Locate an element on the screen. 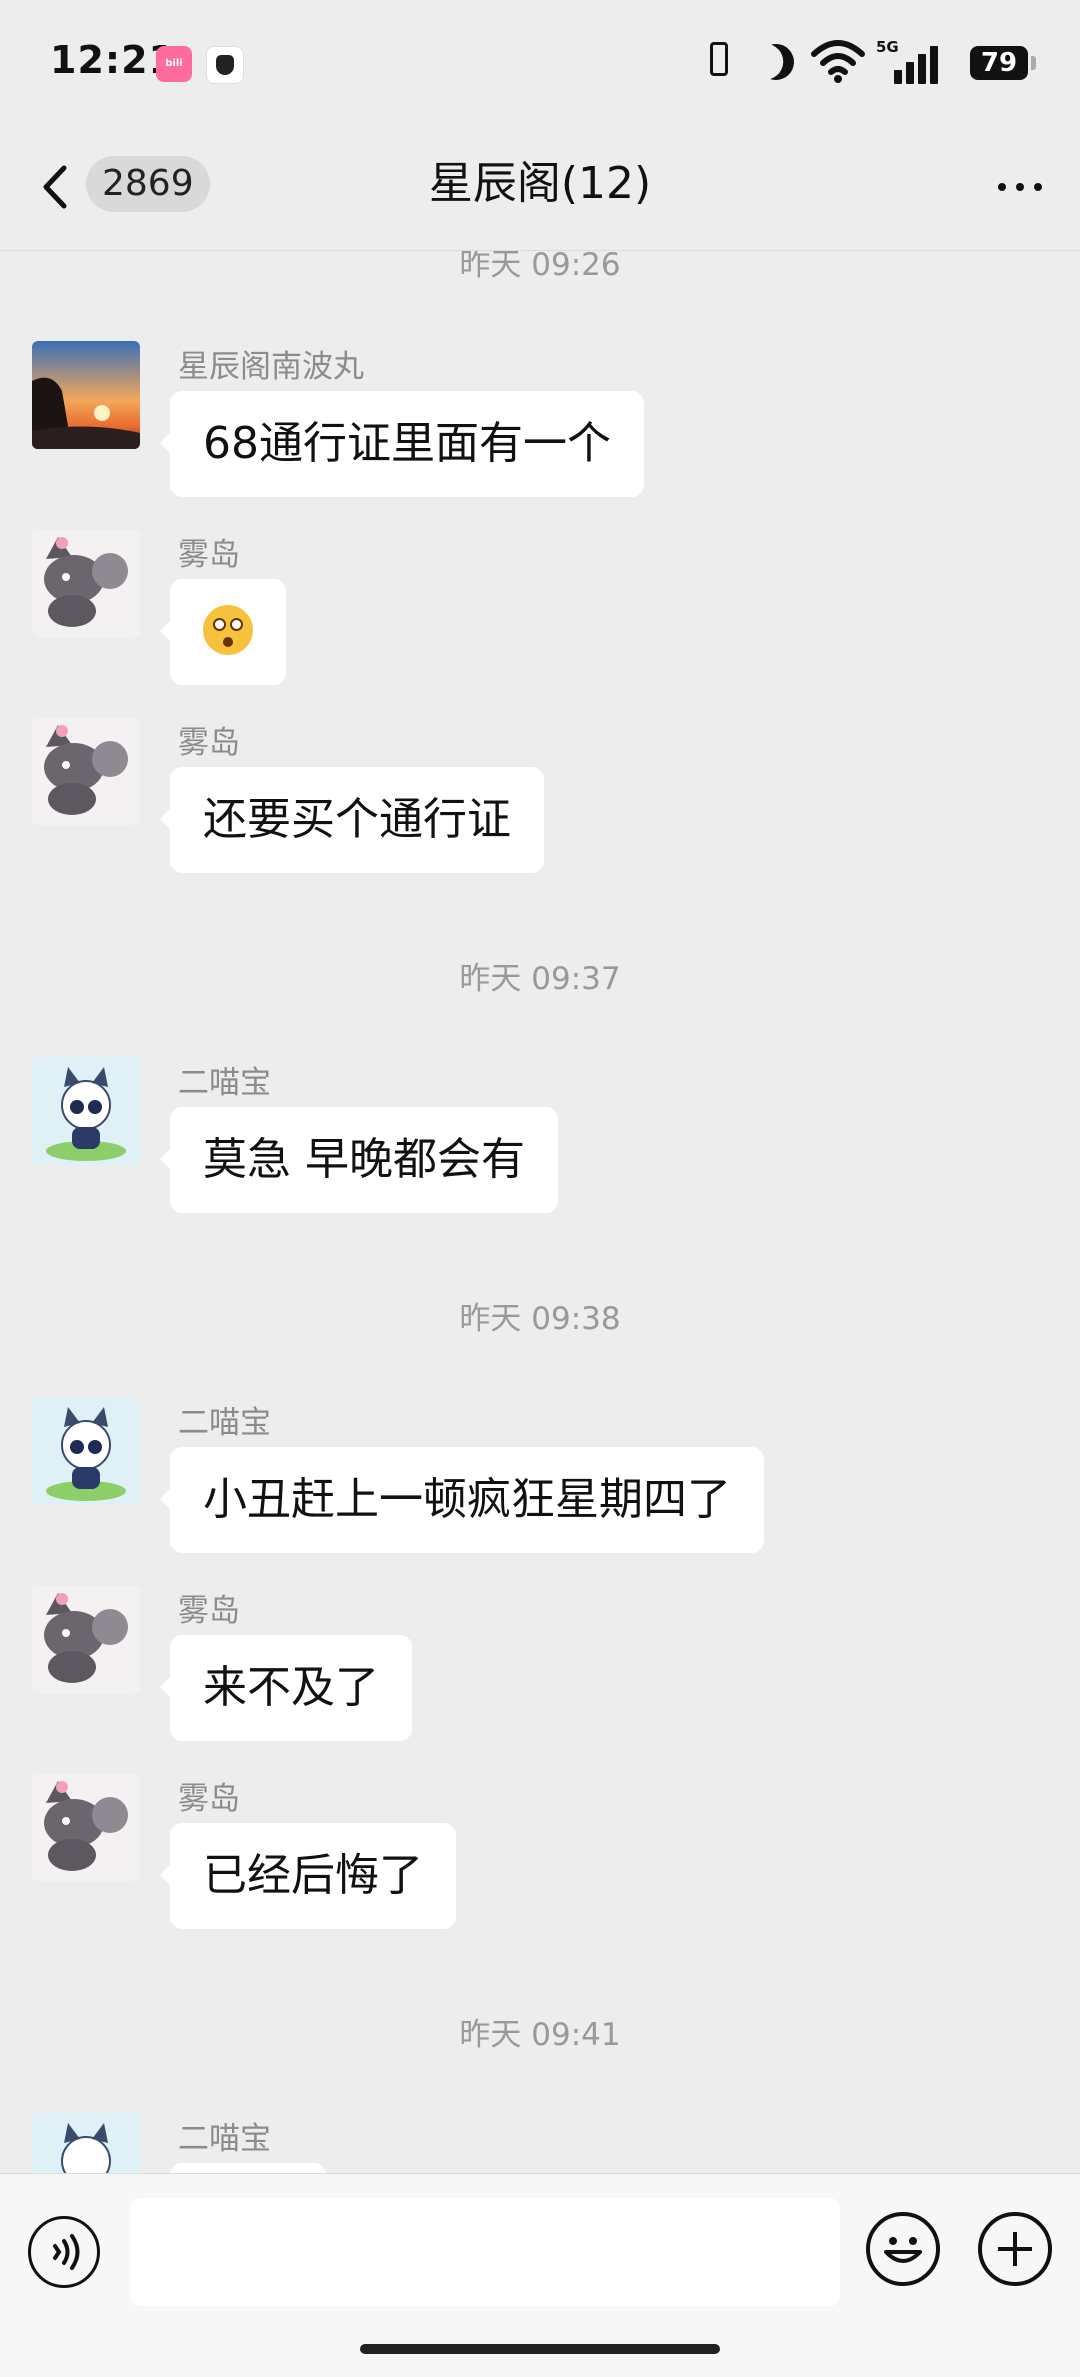 The width and height of the screenshot is (1080, 2377). timestamp: 昨天 09:26 is located at coordinates (540, 267).